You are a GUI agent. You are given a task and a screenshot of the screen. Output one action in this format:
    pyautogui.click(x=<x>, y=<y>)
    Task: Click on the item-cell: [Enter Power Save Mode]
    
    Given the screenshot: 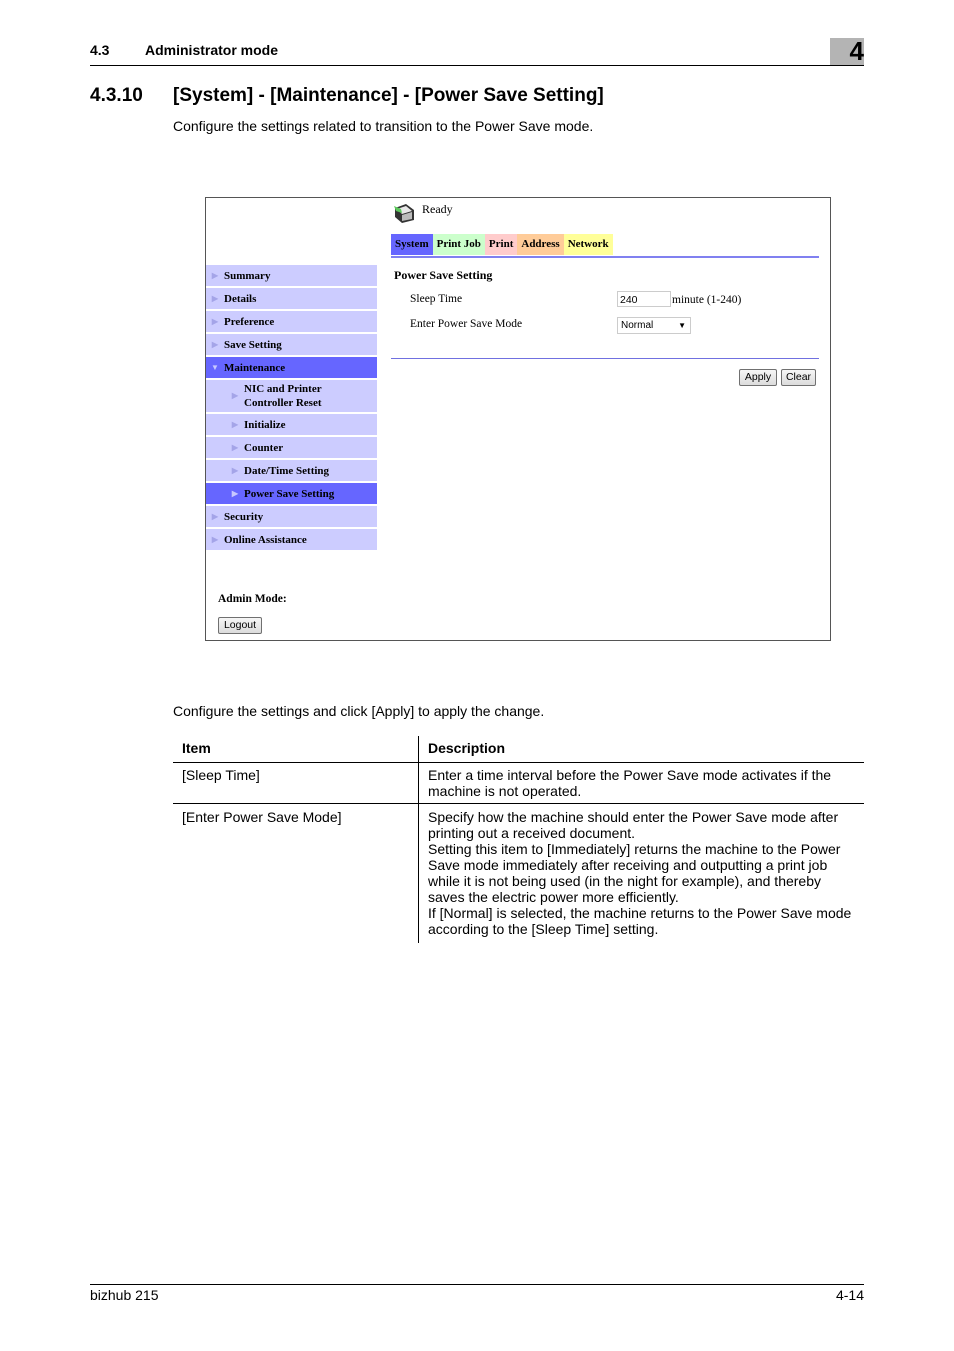 What is the action you would take?
    pyautogui.click(x=296, y=873)
    